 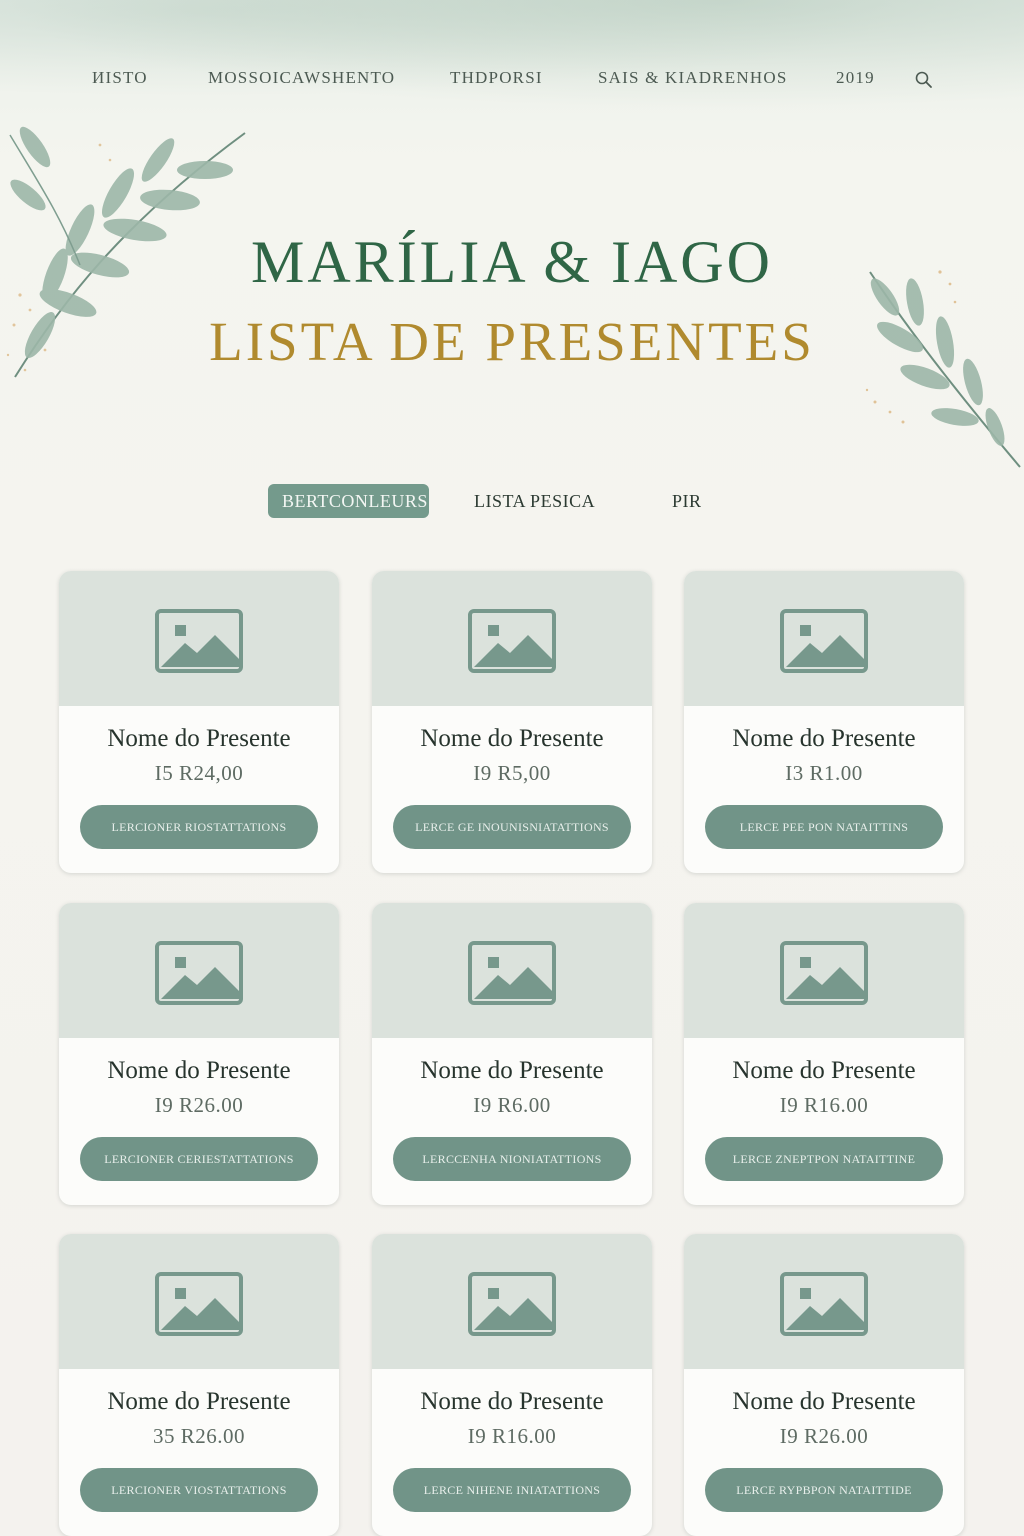 I want to click on select-gift-button: LERCE RYPBPON NATAITTIDE, so click(x=824, y=1490).